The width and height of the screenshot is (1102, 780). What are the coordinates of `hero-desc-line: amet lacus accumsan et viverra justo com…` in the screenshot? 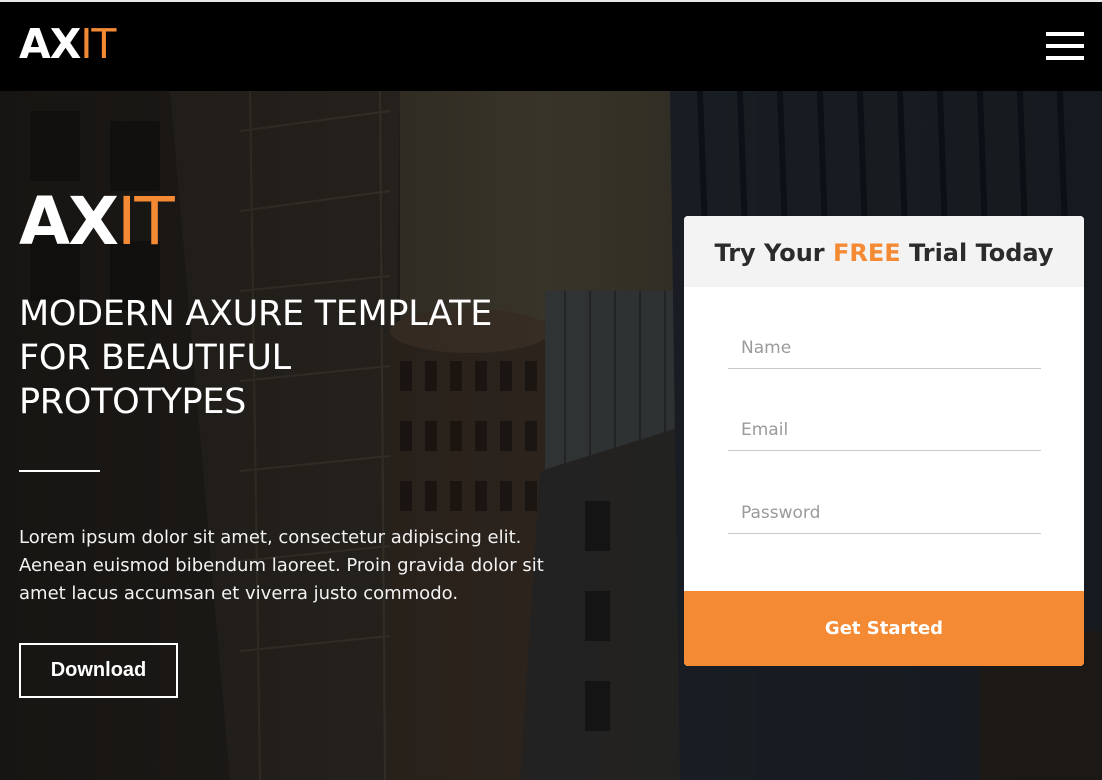 It's located at (239, 593).